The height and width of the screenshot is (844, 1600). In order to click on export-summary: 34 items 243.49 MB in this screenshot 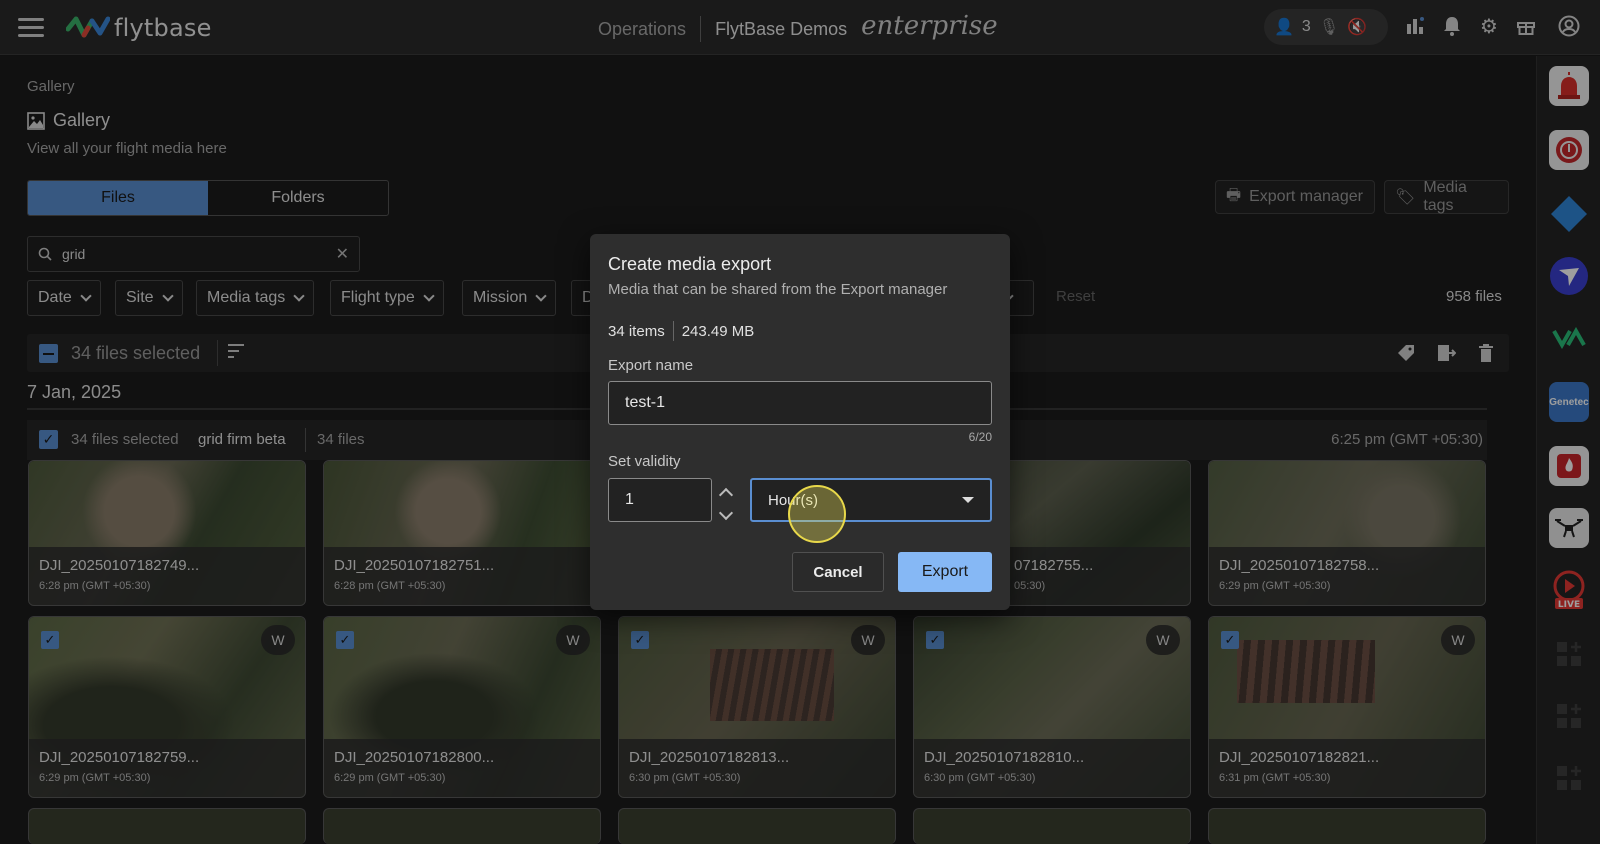, I will do `click(681, 331)`.